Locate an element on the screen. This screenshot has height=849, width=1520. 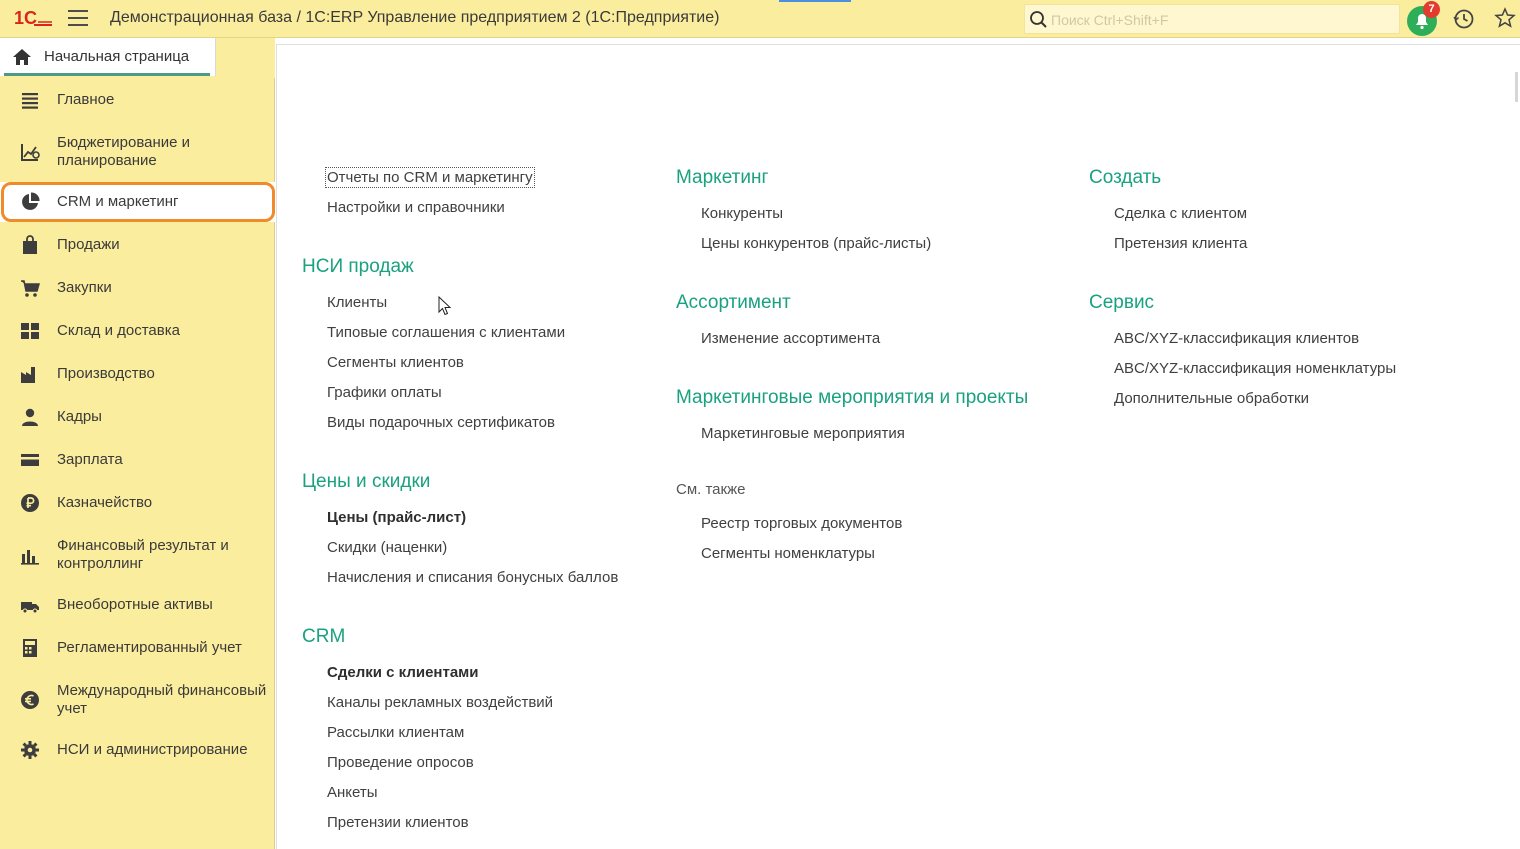
person-icon is located at coordinates (30, 417).